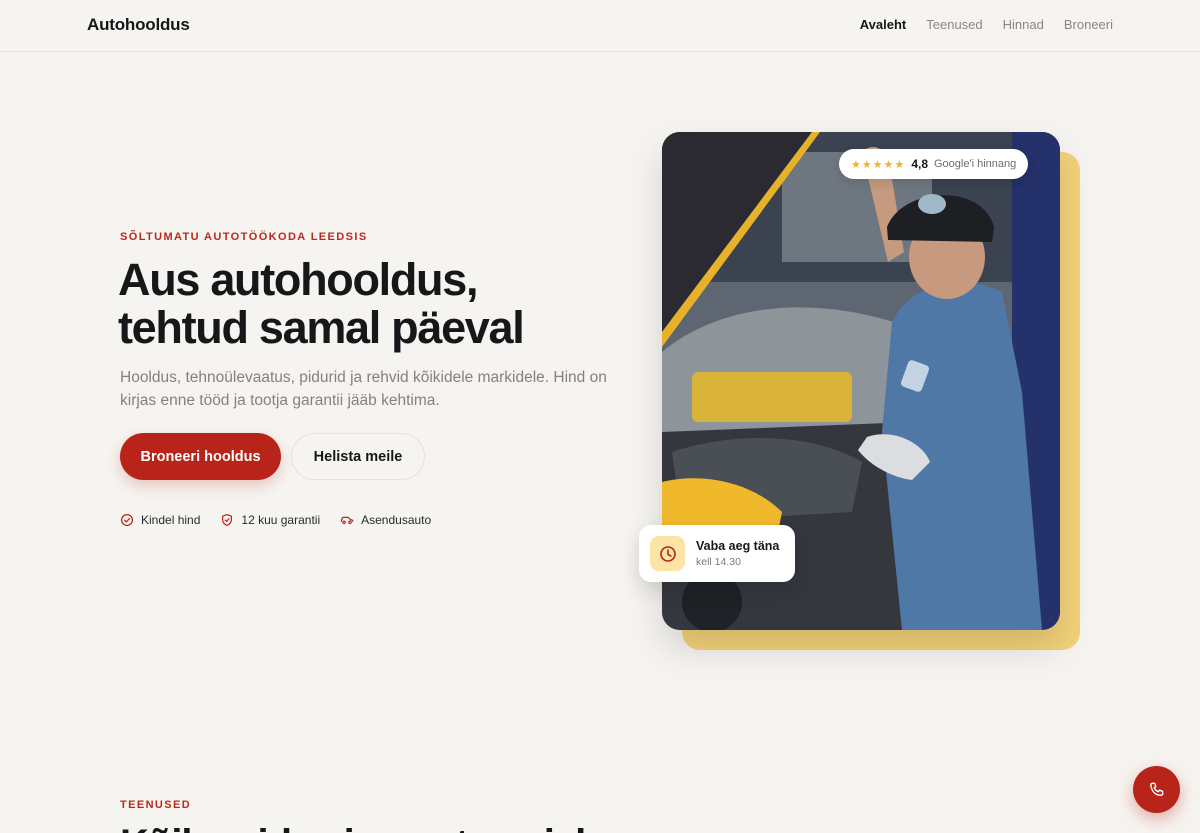 This screenshot has height=833, width=1200. What do you see at coordinates (717, 553) in the screenshot?
I see `available-slot-card: Vaba aeg täna kell 14.30` at bounding box center [717, 553].